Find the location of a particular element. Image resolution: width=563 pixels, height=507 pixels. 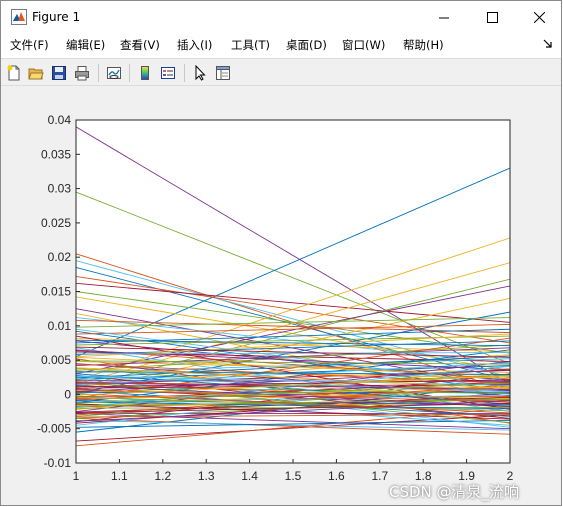

maximize-button is located at coordinates (492, 17).